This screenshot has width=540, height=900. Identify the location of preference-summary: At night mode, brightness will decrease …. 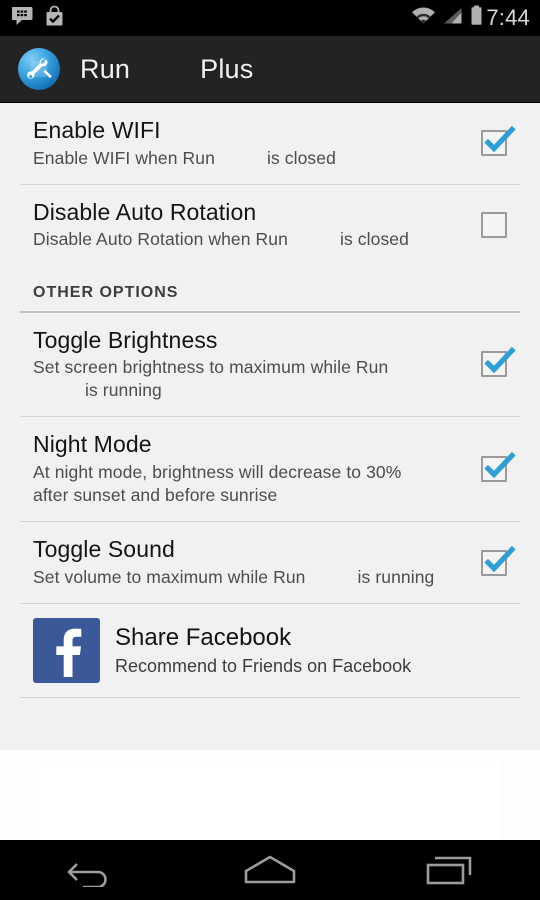
(217, 484).